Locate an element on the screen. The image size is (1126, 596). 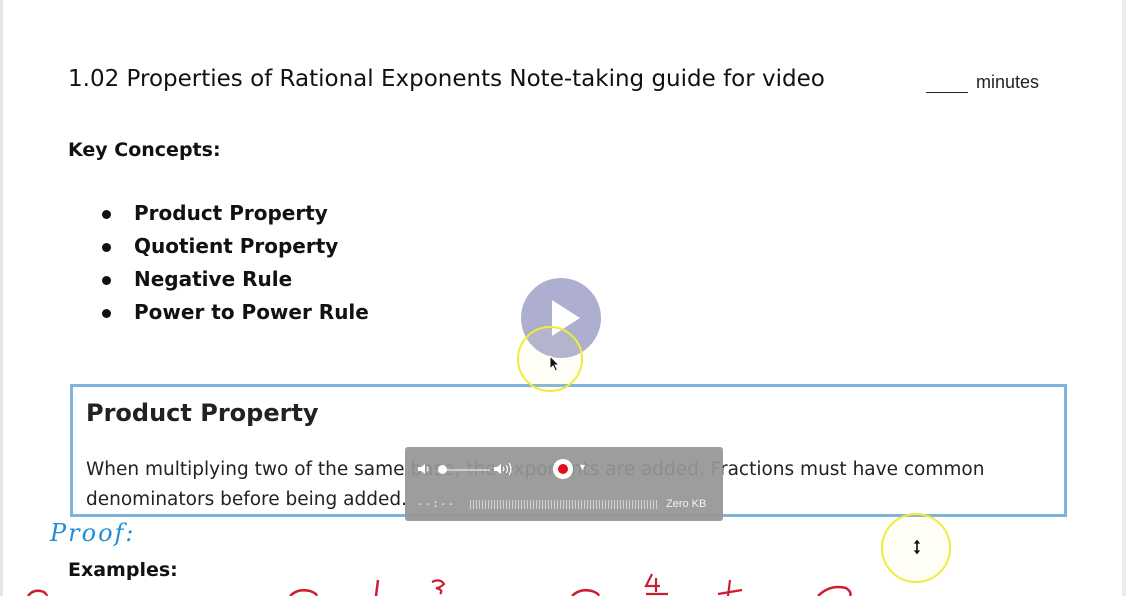
concept-quotient-property: Quotient Property is located at coordinates (234, 250).